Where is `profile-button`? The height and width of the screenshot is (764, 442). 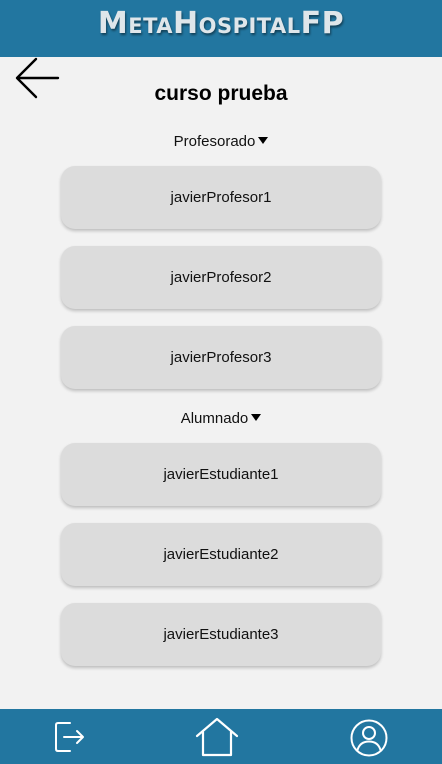
profile-button is located at coordinates (369, 738).